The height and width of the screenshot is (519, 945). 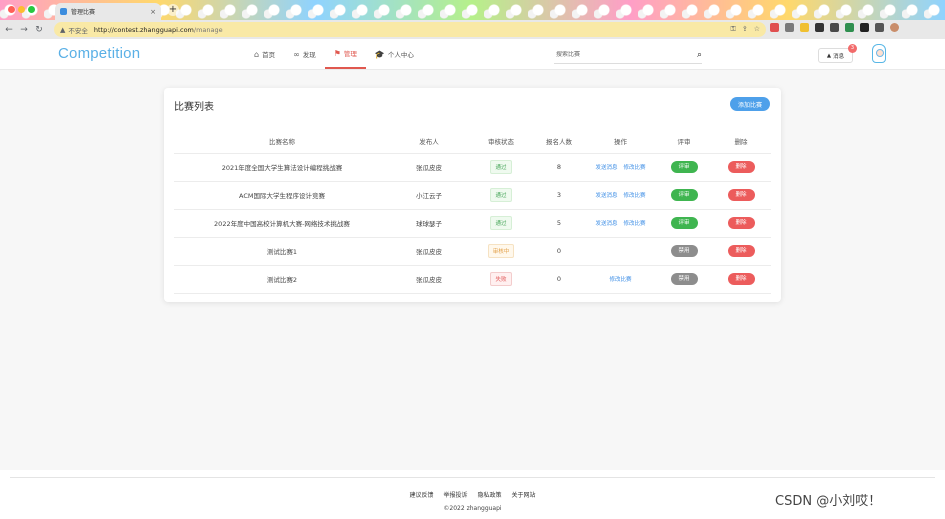 I want to click on flag-icon: ⚑, so click(x=337, y=53).